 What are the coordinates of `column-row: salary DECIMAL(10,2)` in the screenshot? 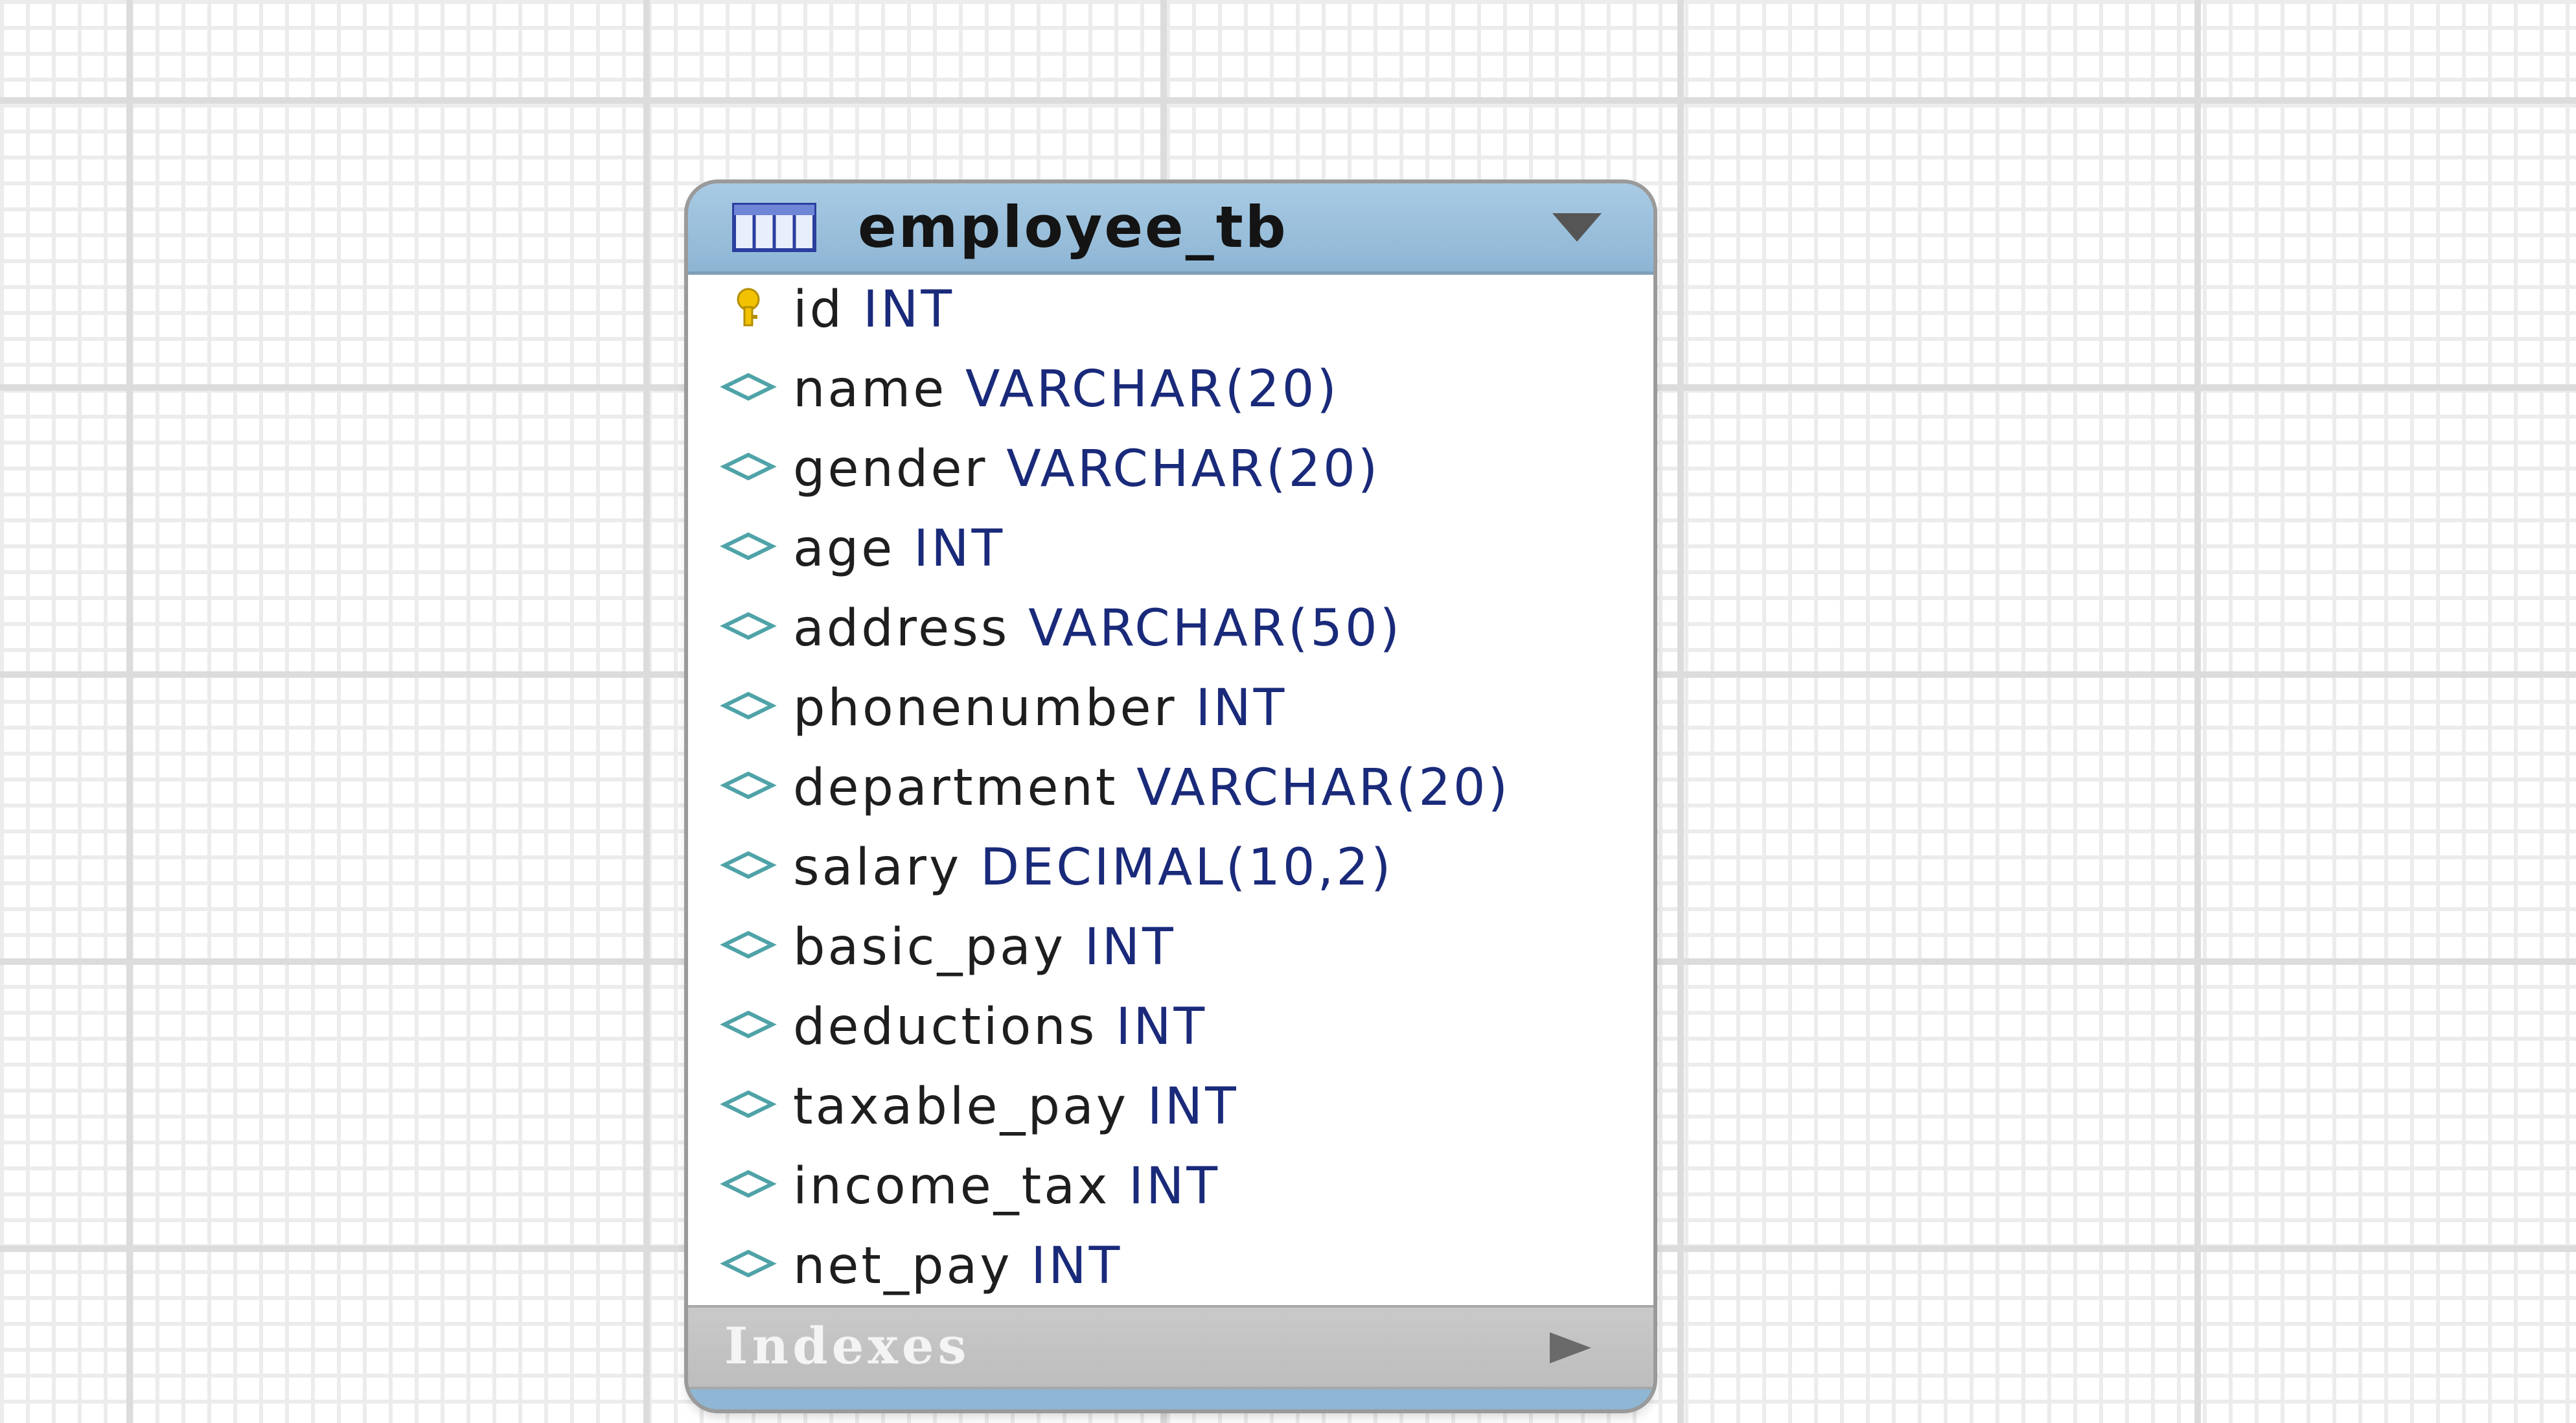 It's located at (1170, 873).